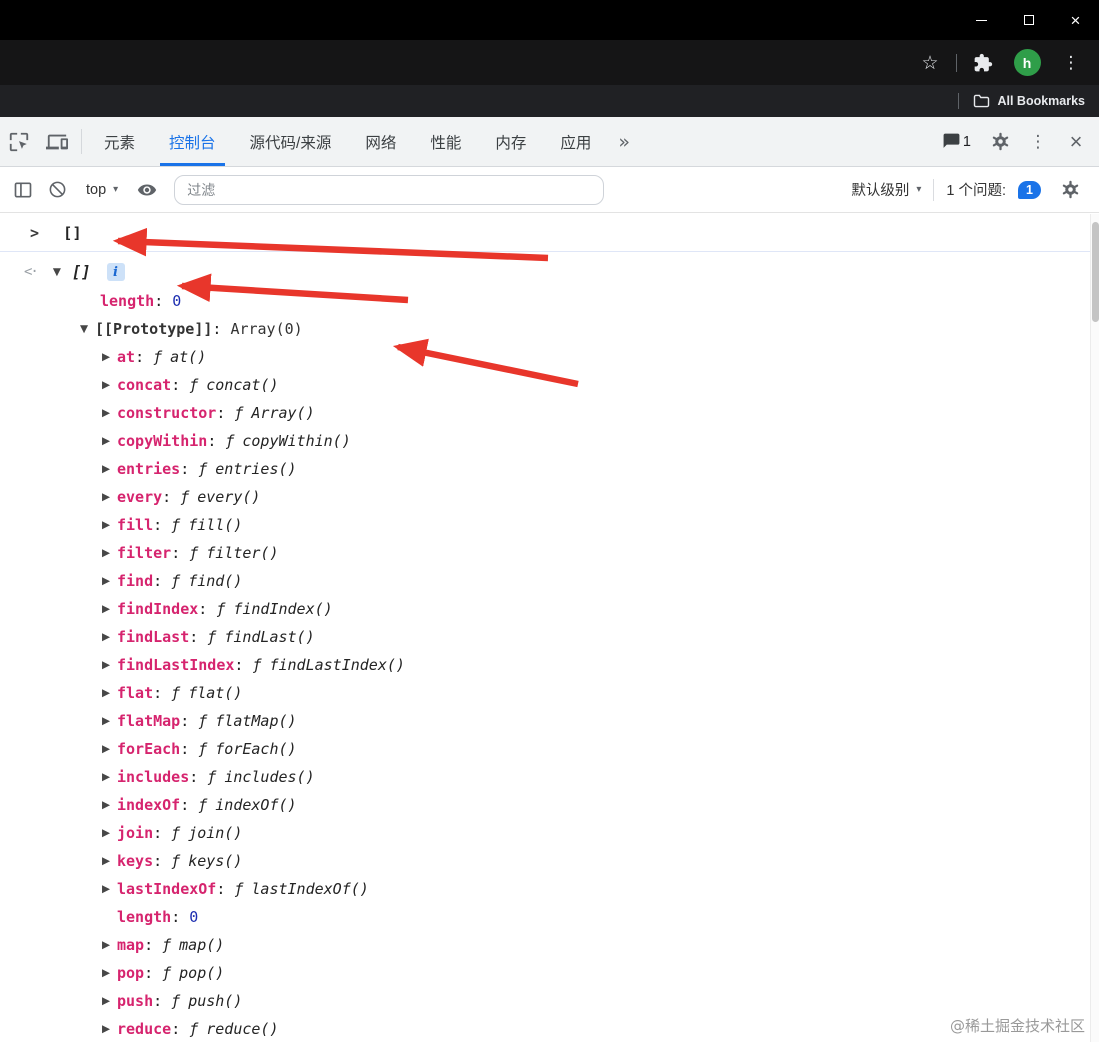 This screenshot has width=1099, height=1042. What do you see at coordinates (545, 805) in the screenshot?
I see `prototype-property-row: ▶ indexOf: ƒ indexOf()` at bounding box center [545, 805].